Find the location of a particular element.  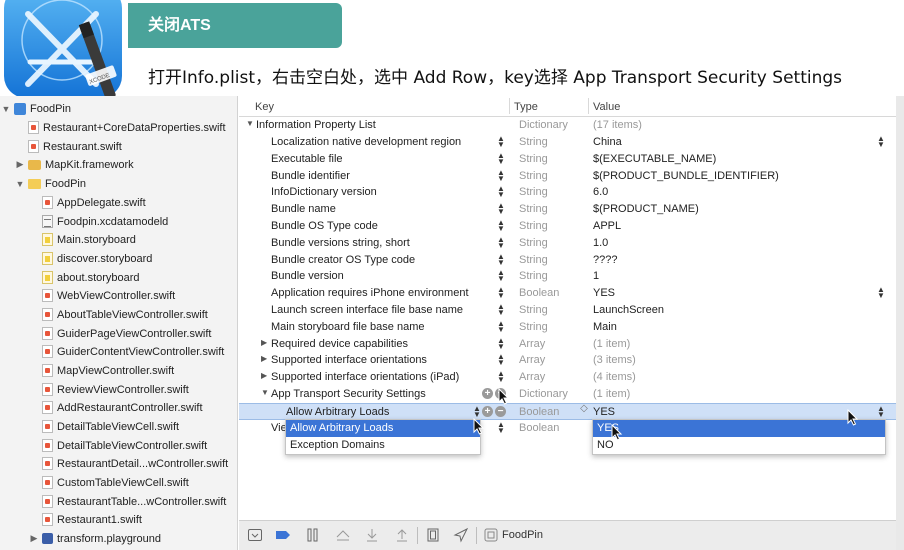

plist-key: Required device capabilities is located at coordinates (339, 344).